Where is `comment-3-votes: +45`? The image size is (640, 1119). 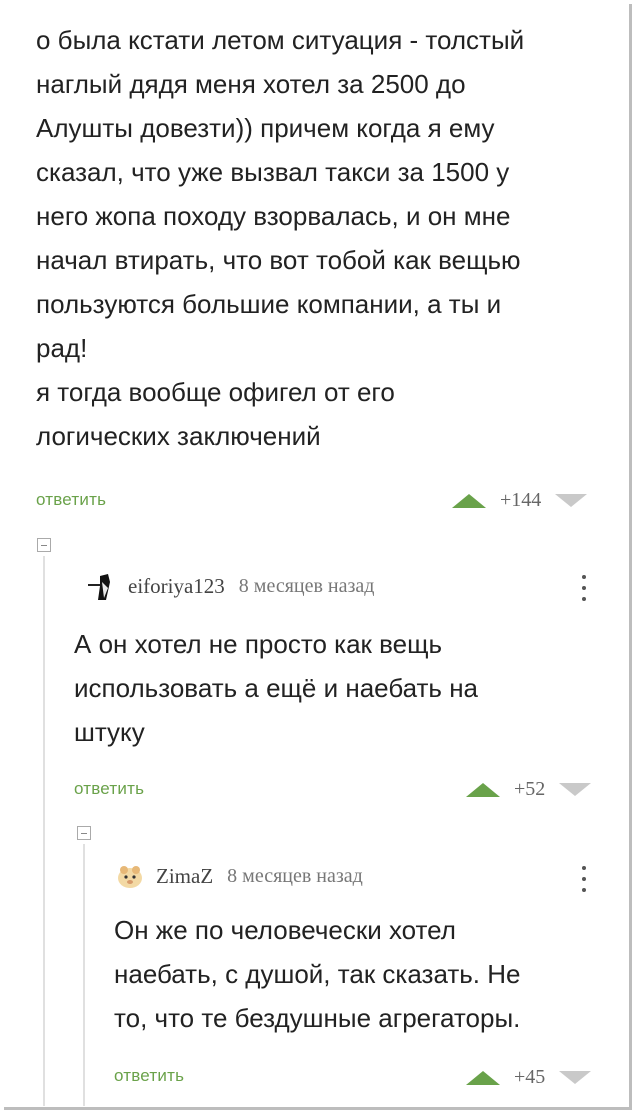
comment-3-votes: +45 is located at coordinates (529, 1077).